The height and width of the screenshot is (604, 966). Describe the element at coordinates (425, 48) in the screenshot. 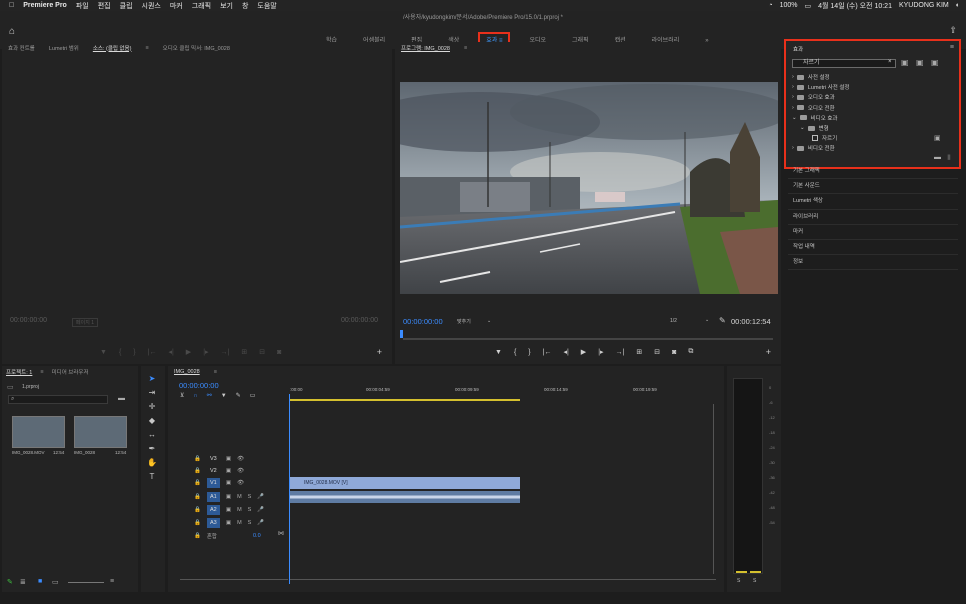

I see `tab-program: 프로그램: IMG_0028` at that location.